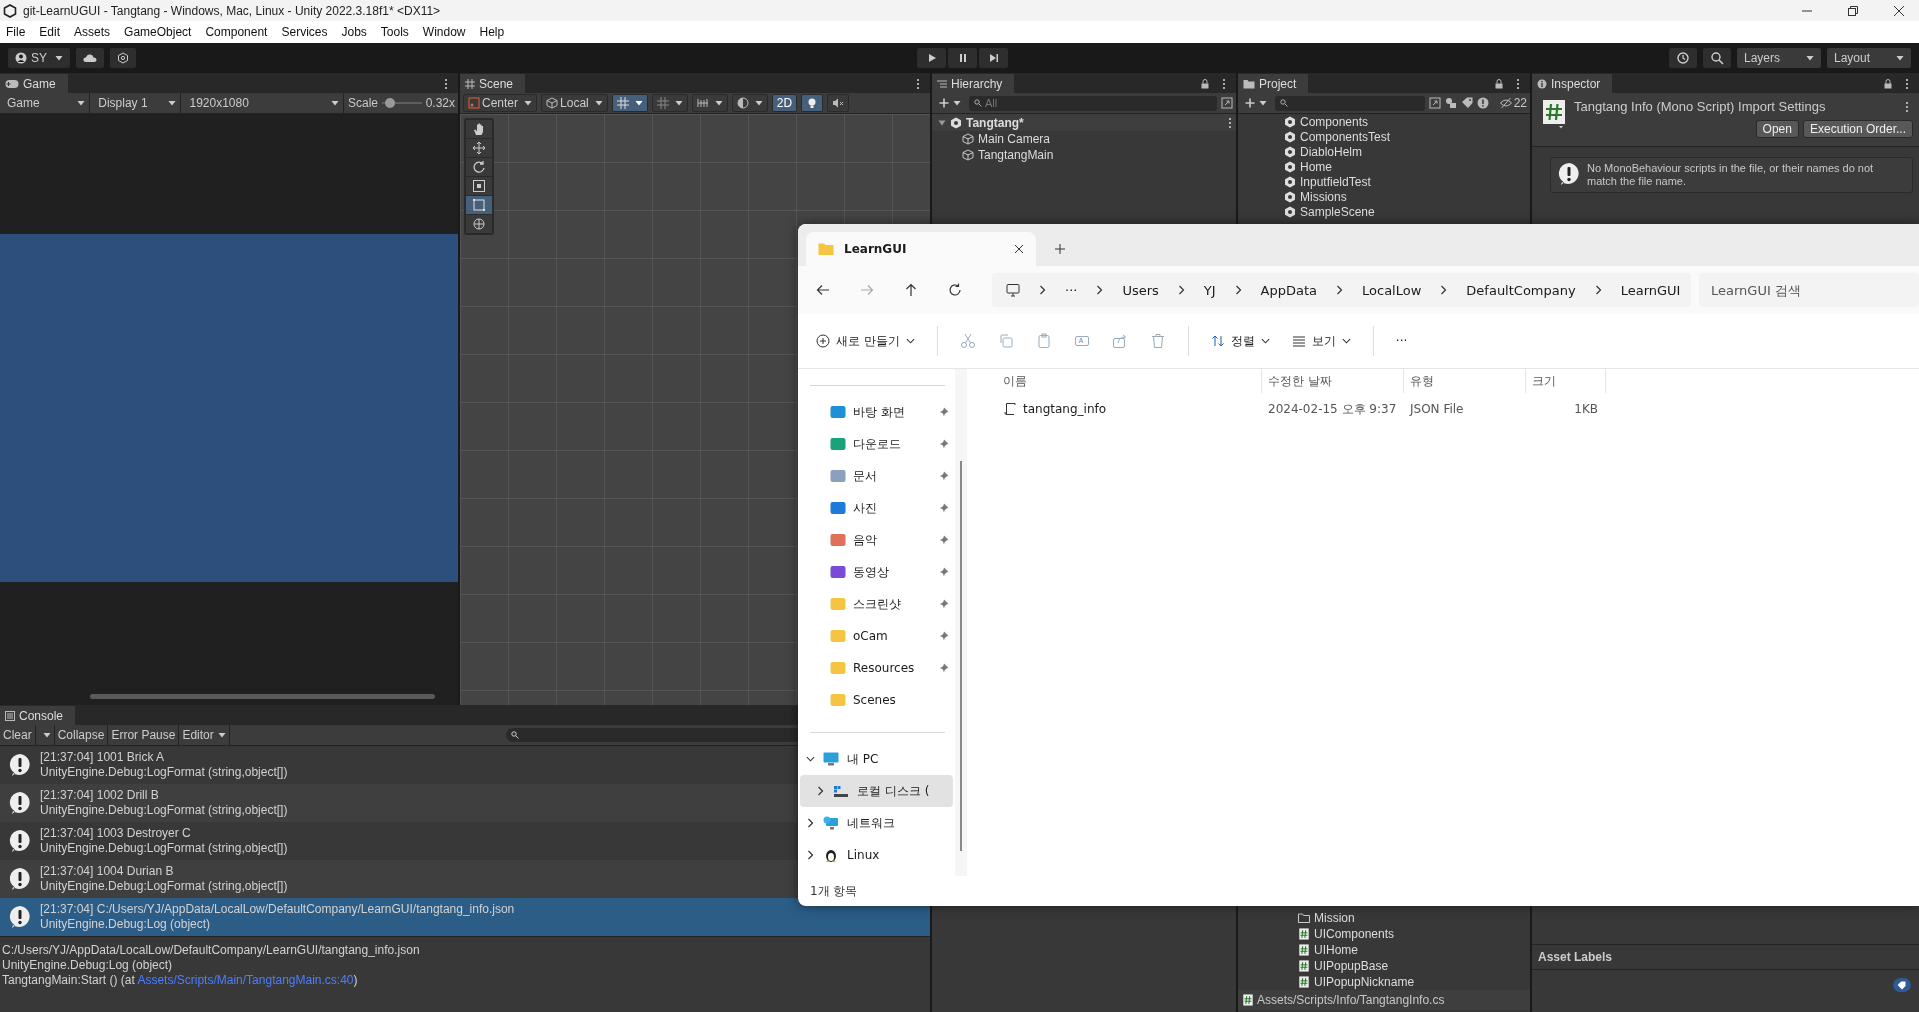 The height and width of the screenshot is (1012, 1919). Describe the element at coordinates (973, 83) in the screenshot. I see `hierarchy-tab: Hierarchy` at that location.